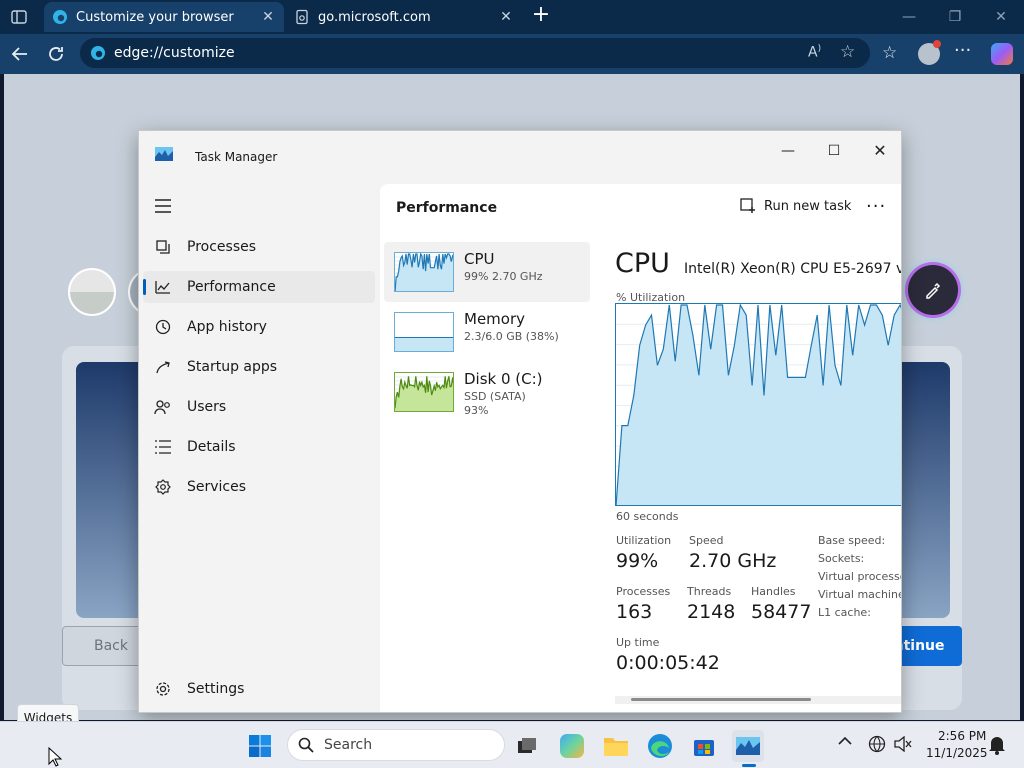  I want to click on nav-label: Performance, so click(231, 287).